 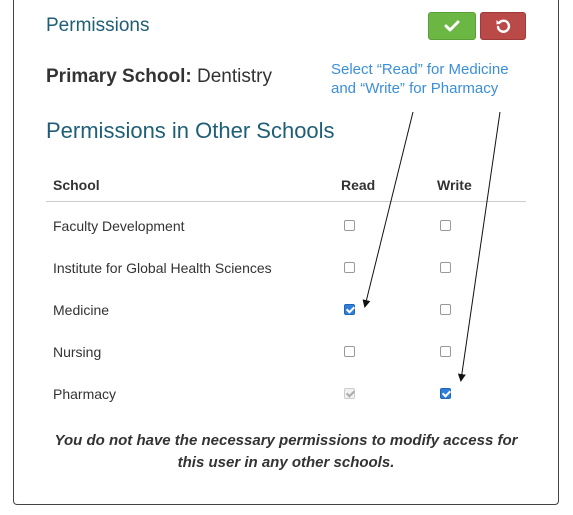 What do you see at coordinates (286, 269) in the screenshot?
I see `table-row: Institute for Global Health Sciences` at bounding box center [286, 269].